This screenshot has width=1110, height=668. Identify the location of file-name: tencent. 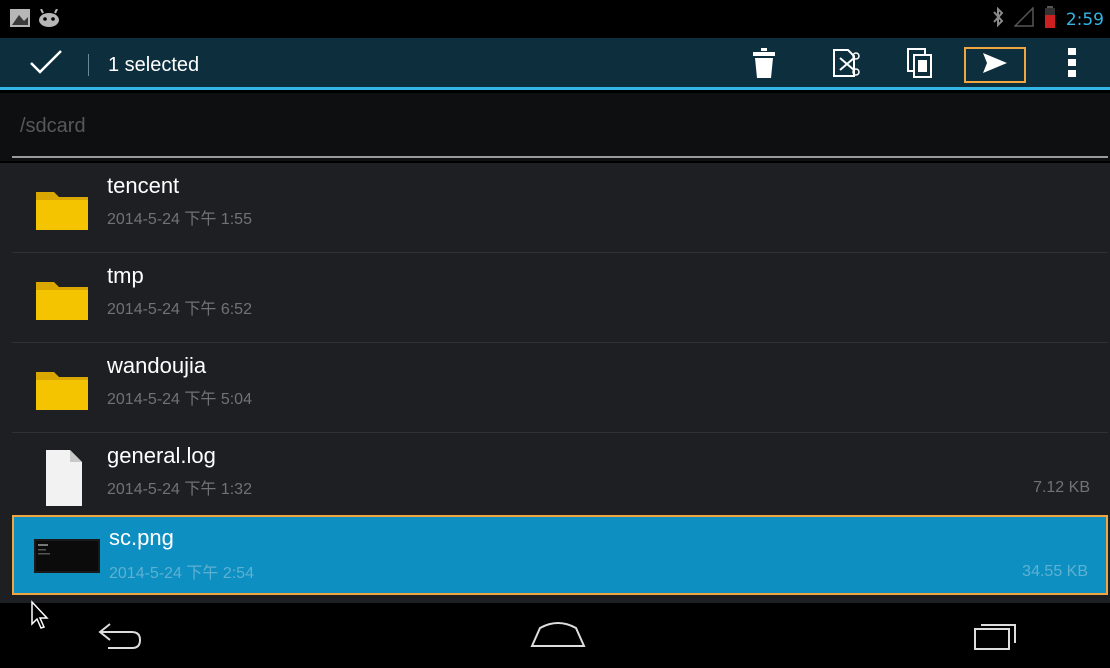
(143, 185).